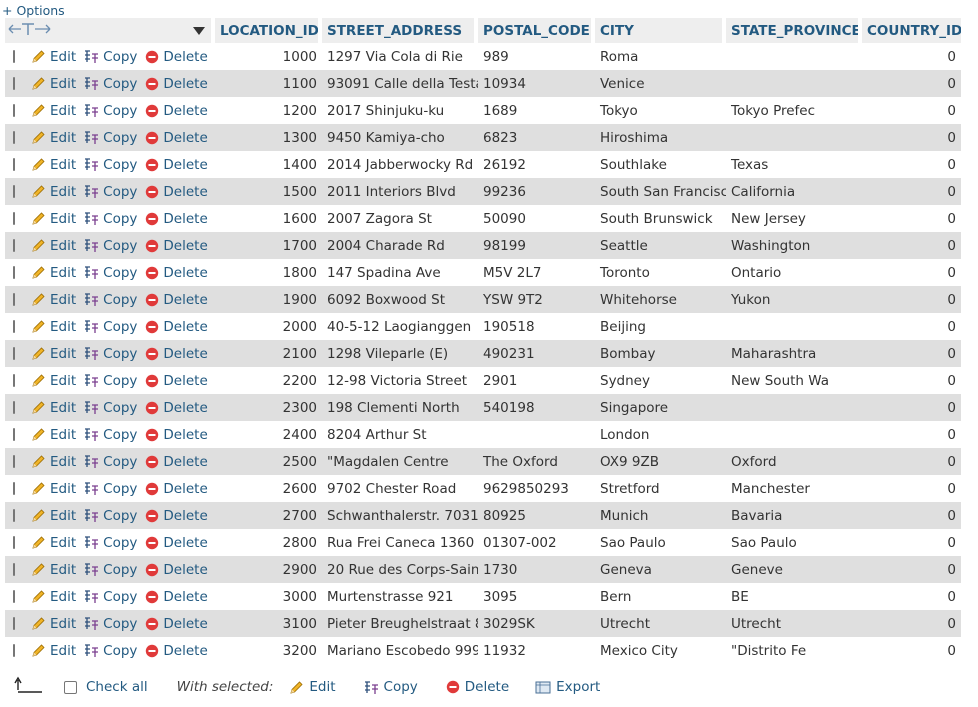 Image resolution: width=978 pixels, height=707 pixels. I want to click on cell-street-address: Murtenstrasse 921, so click(400, 596).